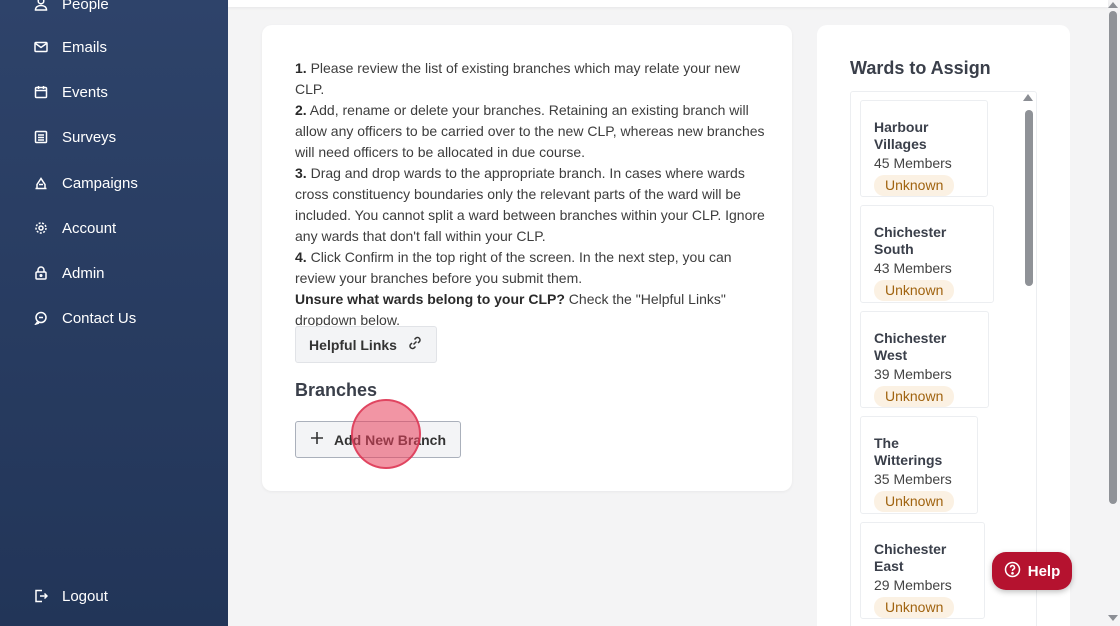 The image size is (1120, 626). What do you see at coordinates (913, 585) in the screenshot?
I see `ward-members: 29 Members` at bounding box center [913, 585].